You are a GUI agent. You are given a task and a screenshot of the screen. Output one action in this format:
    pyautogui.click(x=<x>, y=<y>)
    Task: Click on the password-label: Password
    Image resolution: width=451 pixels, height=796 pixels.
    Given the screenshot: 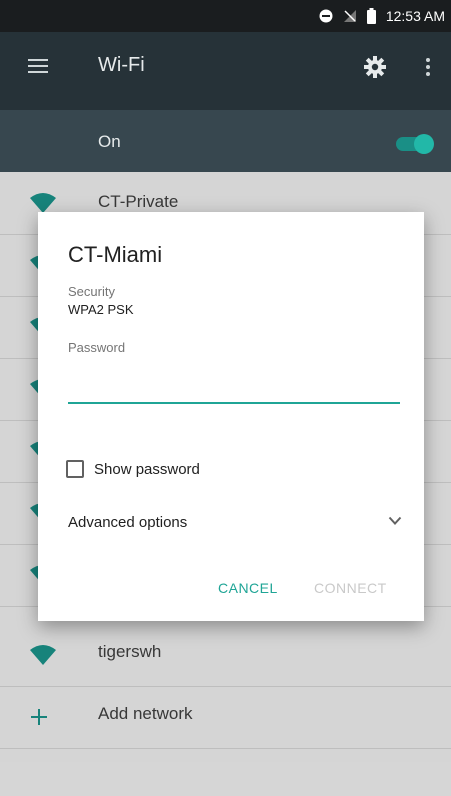 What is the action you would take?
    pyautogui.click(x=97, y=347)
    